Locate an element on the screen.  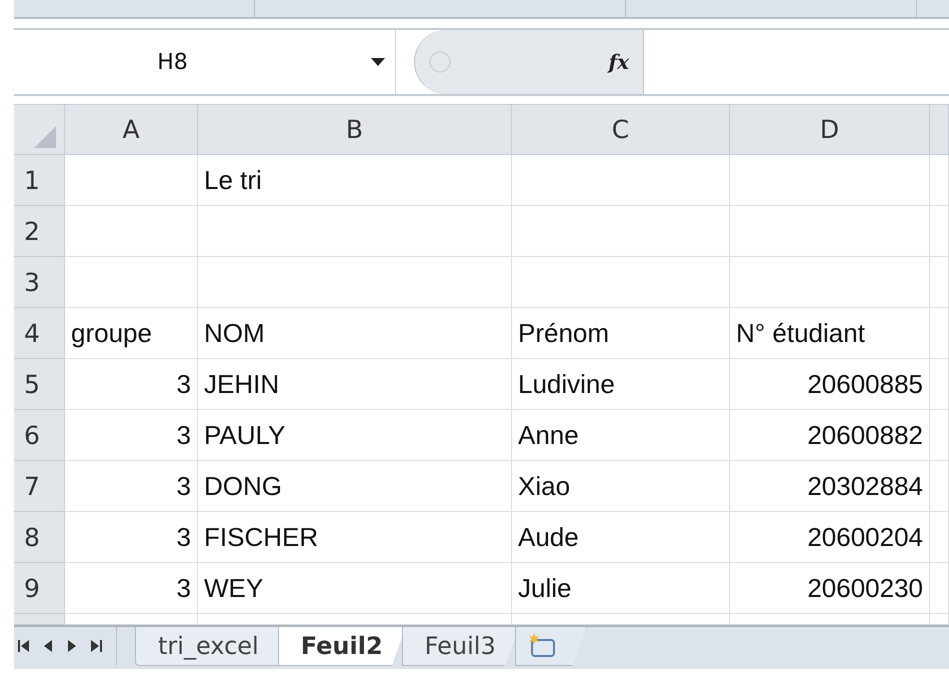
column-header: C is located at coordinates (621, 130).